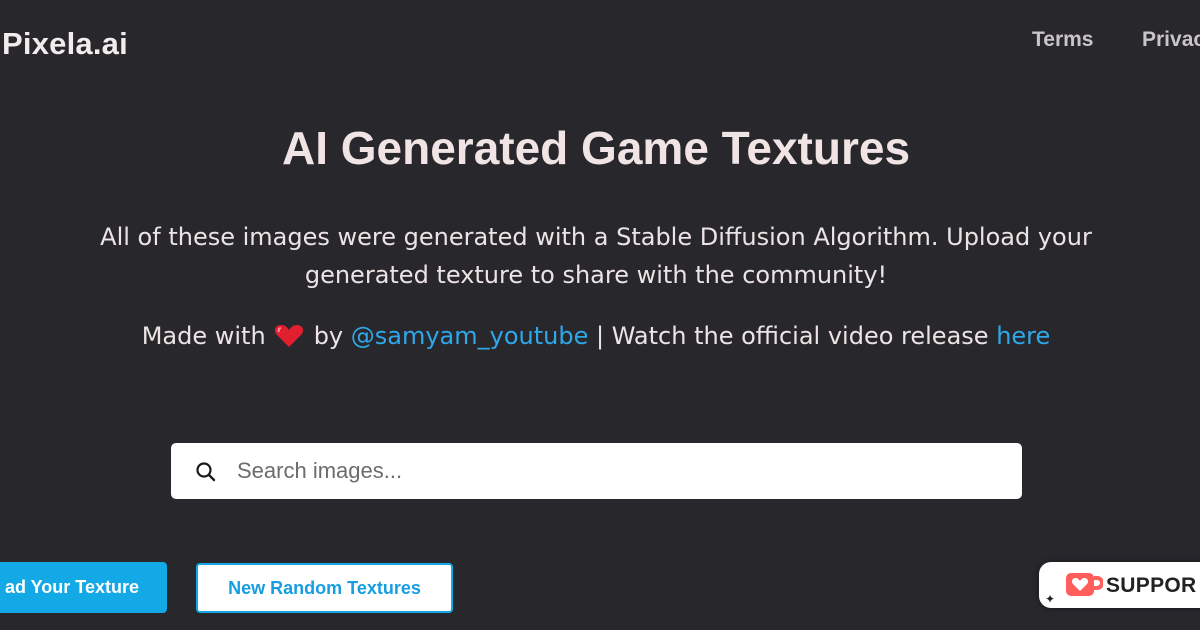 This screenshot has height=630, width=1200. I want to click on credit-video-text: | Watch the official video release, so click(792, 336).